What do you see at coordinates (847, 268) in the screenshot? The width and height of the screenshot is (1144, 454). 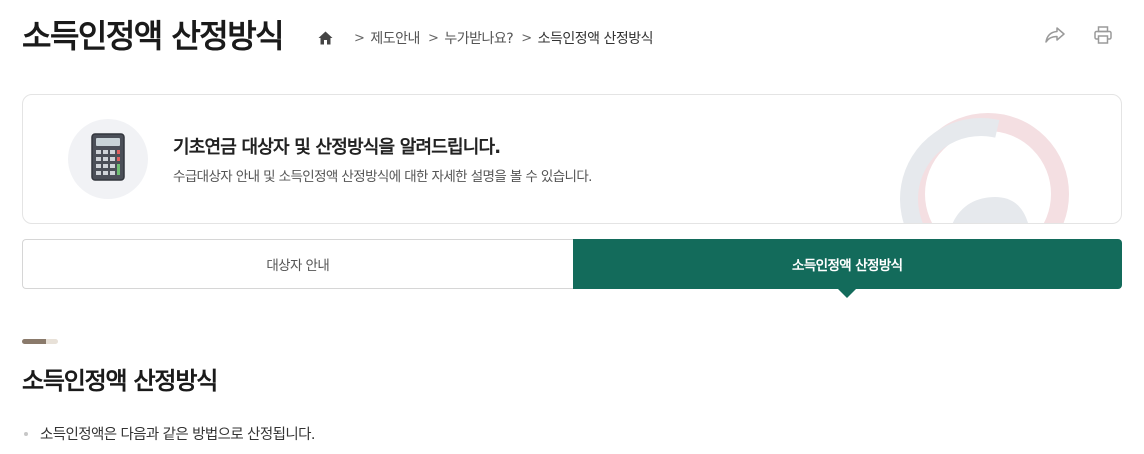 I see `tab-income-calculation: 소득인정액 산정방식` at bounding box center [847, 268].